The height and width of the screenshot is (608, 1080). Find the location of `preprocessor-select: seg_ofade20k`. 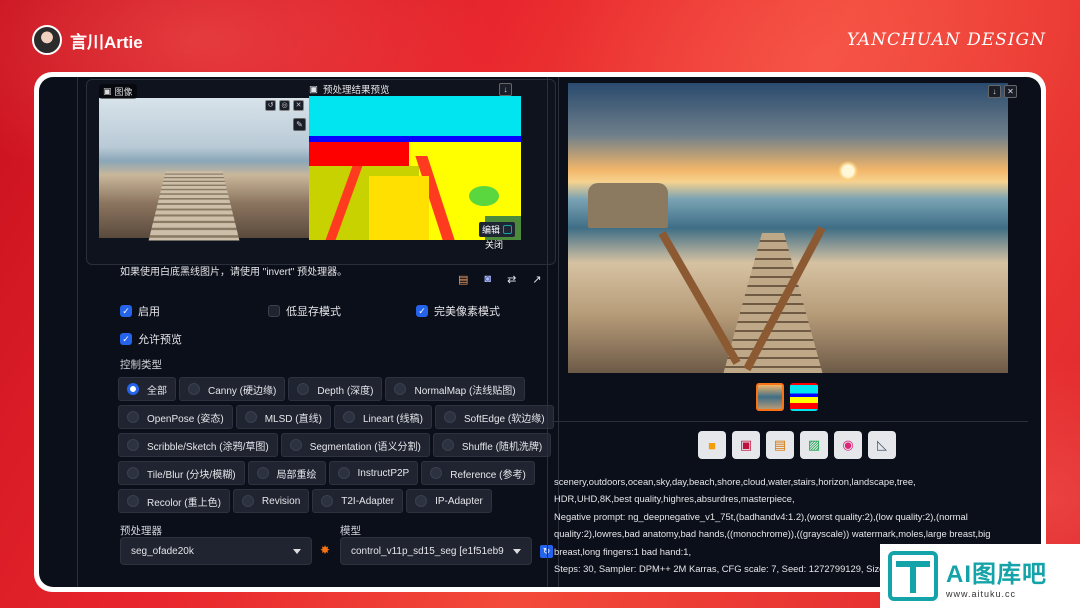

preprocessor-select: seg_ofade20k is located at coordinates (216, 551).